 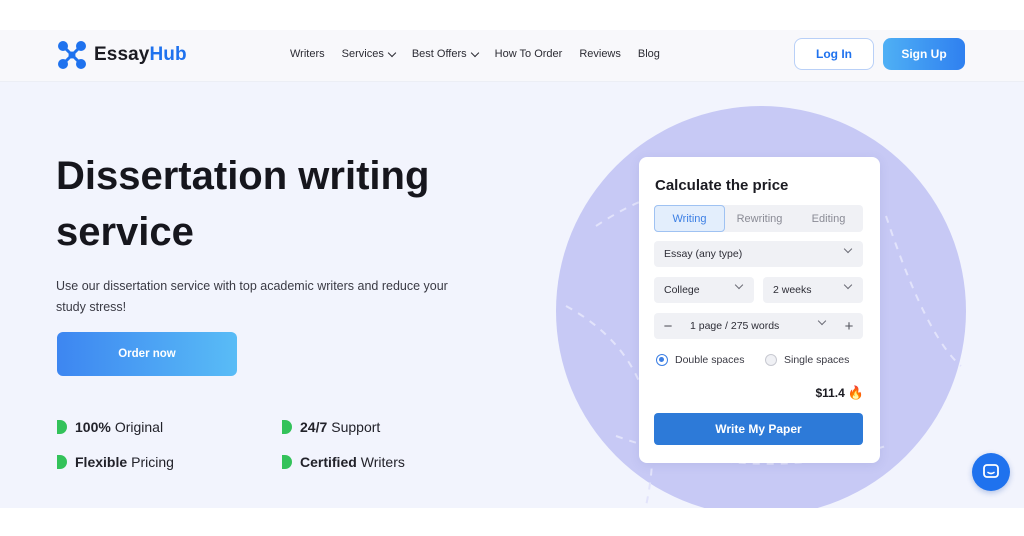 I want to click on single-spacing-option: Single spaces, so click(x=807, y=360).